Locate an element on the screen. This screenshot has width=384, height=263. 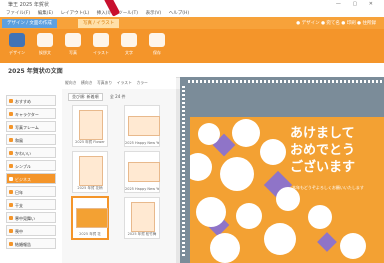
save-button: 保存 is located at coordinates (157, 46).